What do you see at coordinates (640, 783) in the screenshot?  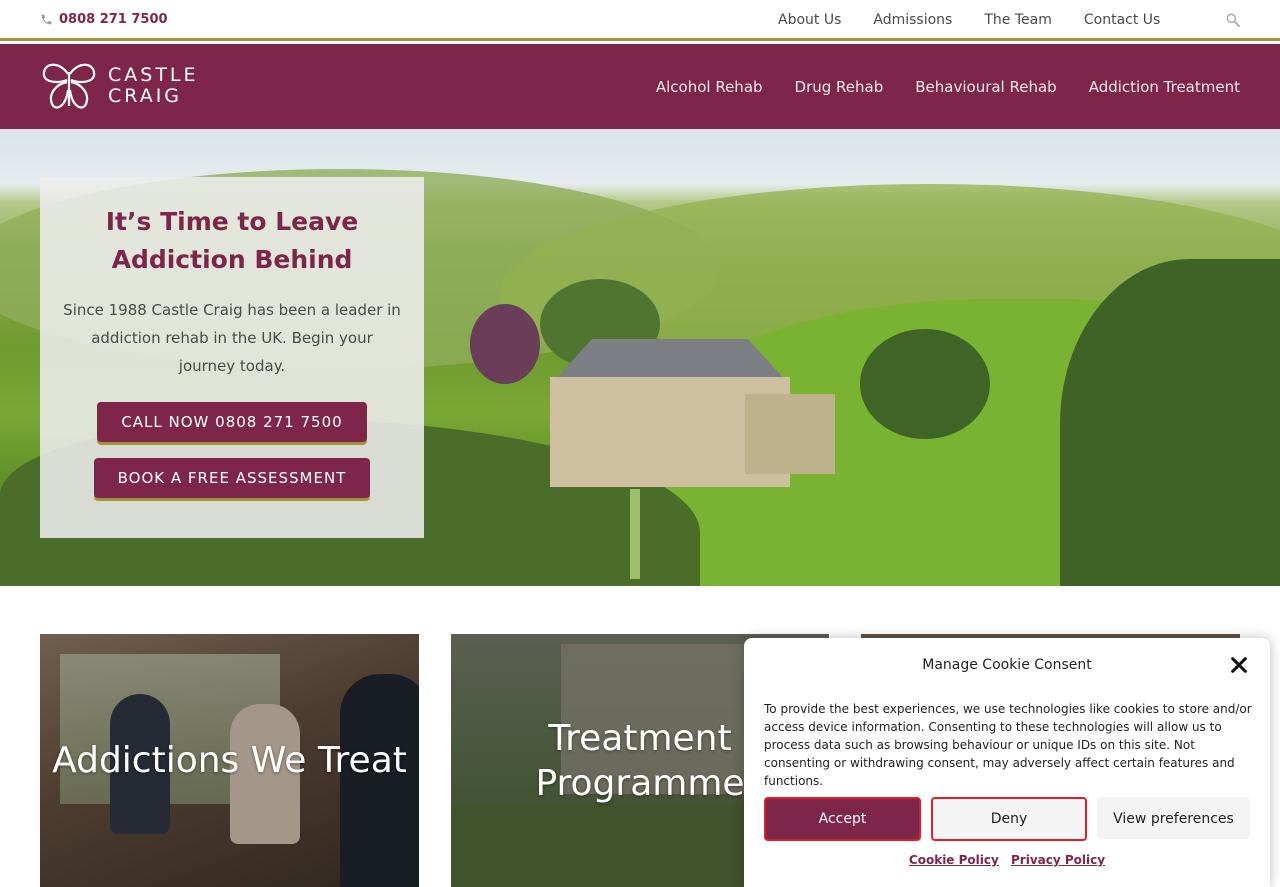 I see `tile-title-line-2: Programme` at bounding box center [640, 783].